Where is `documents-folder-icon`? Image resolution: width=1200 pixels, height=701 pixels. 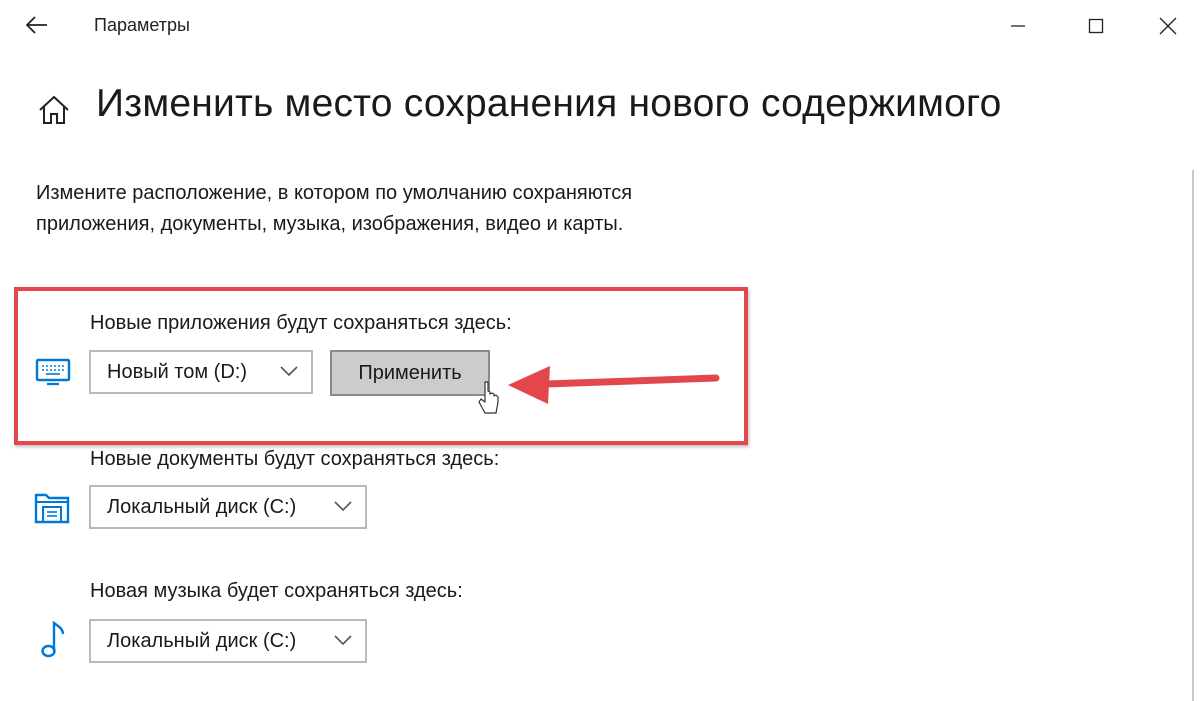
documents-folder-icon is located at coordinates (52, 508).